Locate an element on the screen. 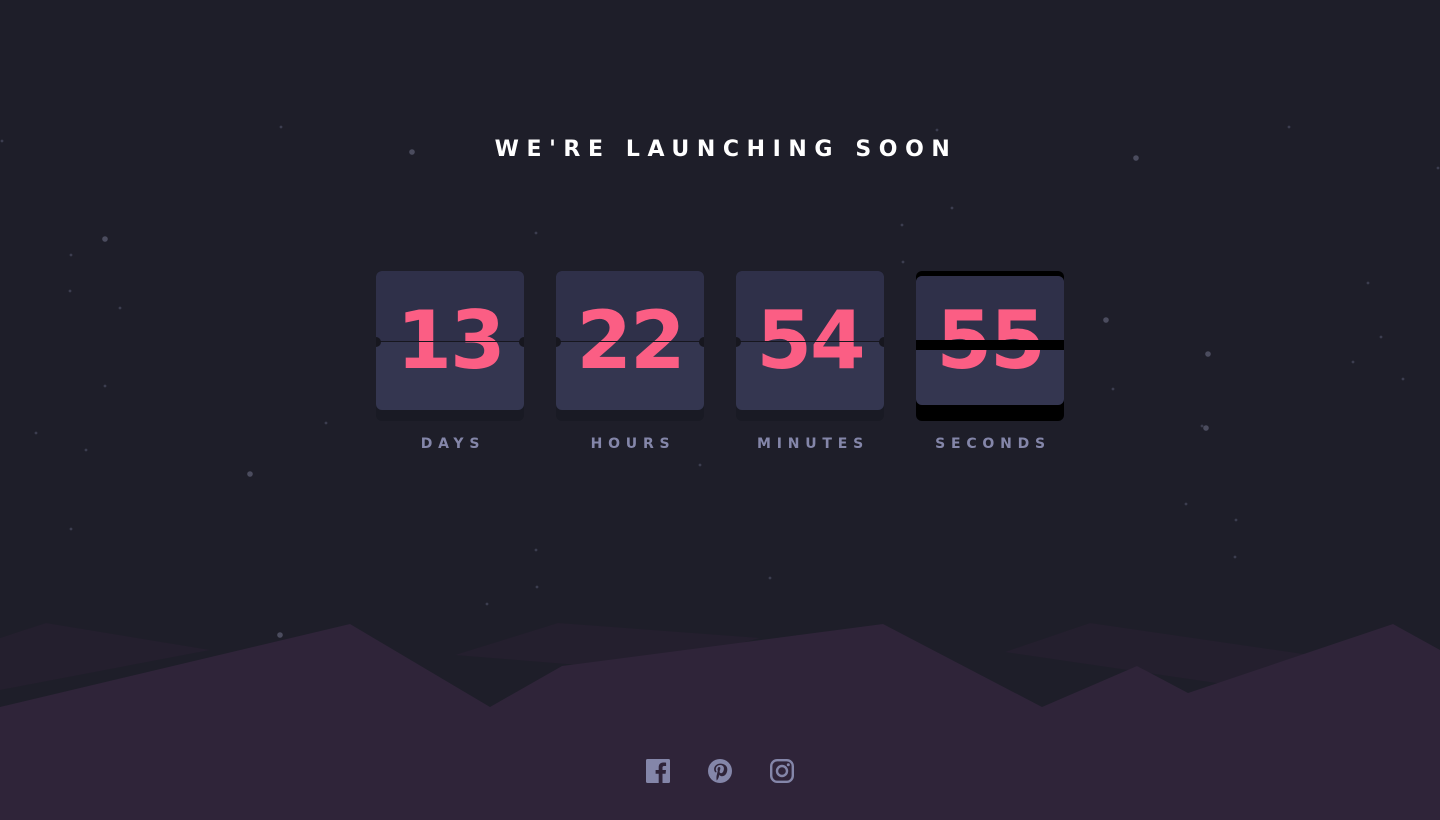 This screenshot has width=1440, height=820. card-face: 54 is located at coordinates (810, 340).